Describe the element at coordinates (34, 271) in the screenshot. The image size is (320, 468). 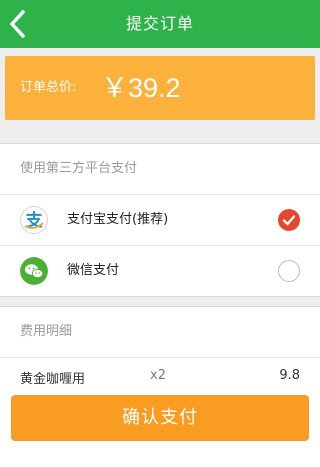
I see `wechat-icon` at that location.